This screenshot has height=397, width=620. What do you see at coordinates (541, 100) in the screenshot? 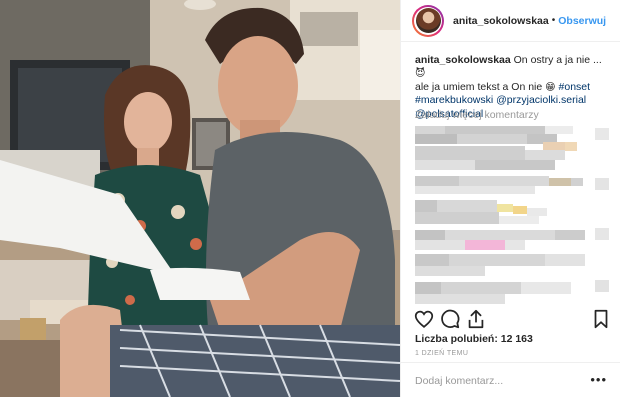
I see `mention-przyjaciolki: @przyjaciolki.serial` at bounding box center [541, 100].